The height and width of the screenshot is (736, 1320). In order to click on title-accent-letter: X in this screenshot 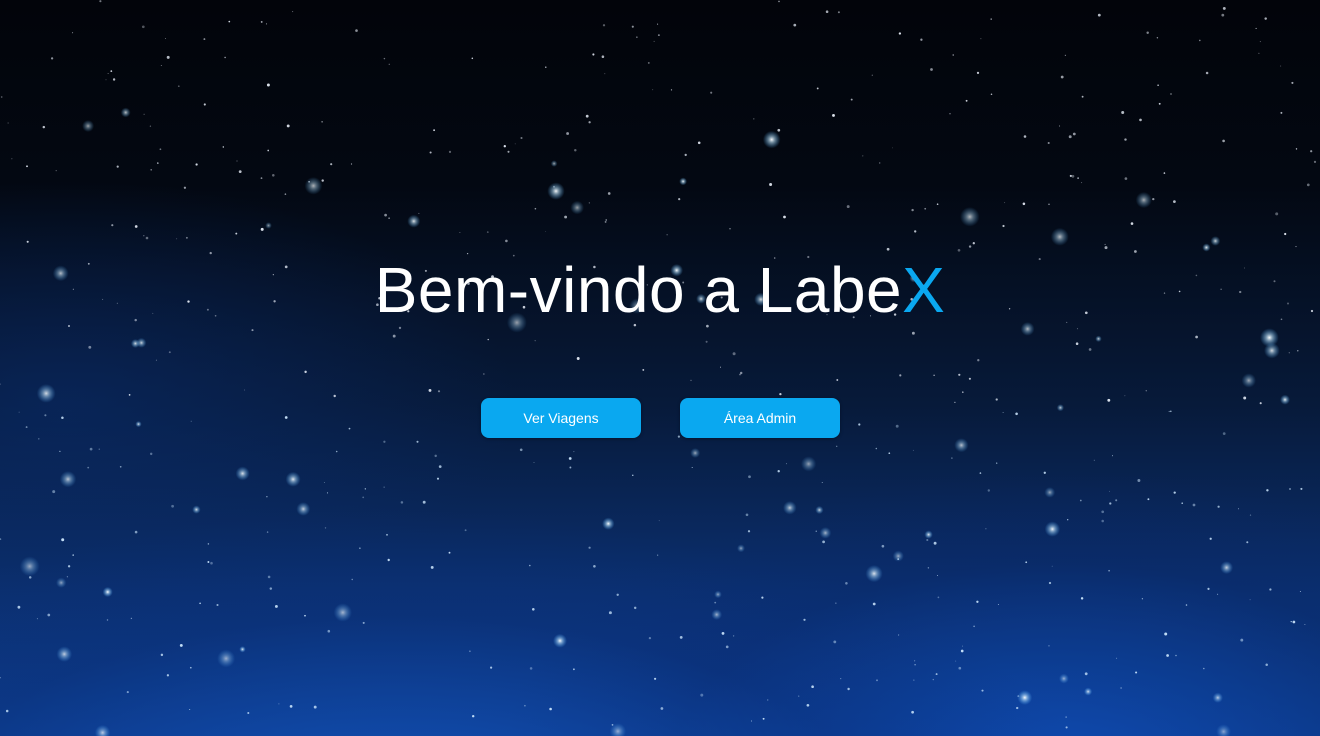, I will do `click(924, 290)`.